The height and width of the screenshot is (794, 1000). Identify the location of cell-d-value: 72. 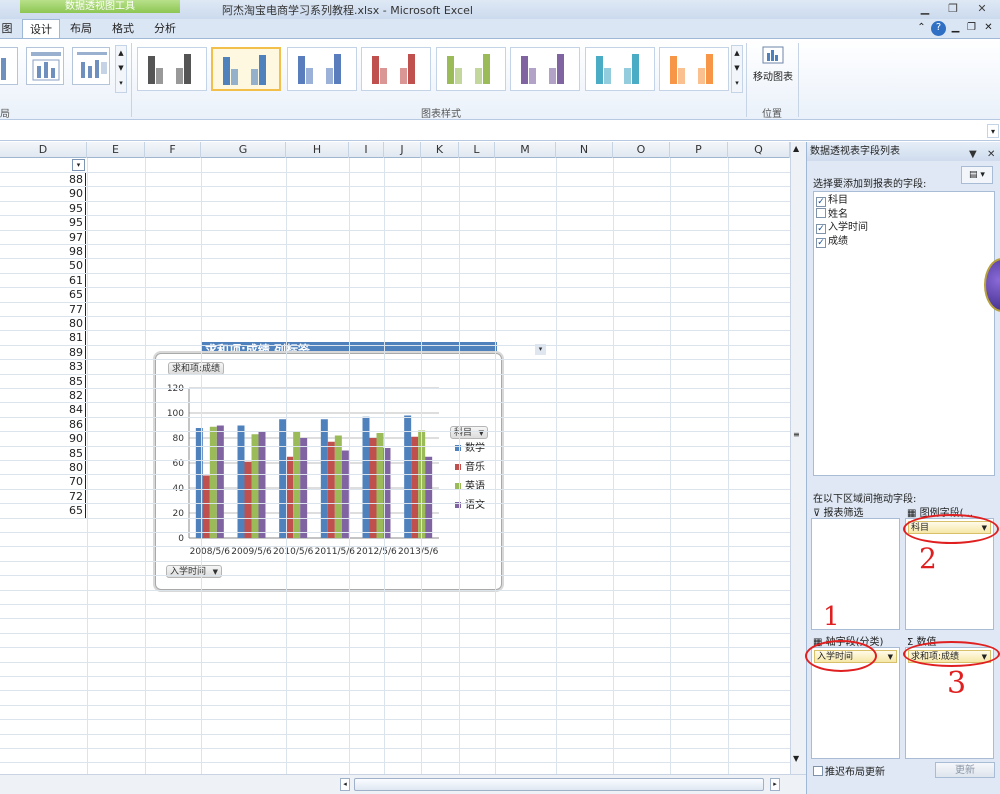
(43, 496).